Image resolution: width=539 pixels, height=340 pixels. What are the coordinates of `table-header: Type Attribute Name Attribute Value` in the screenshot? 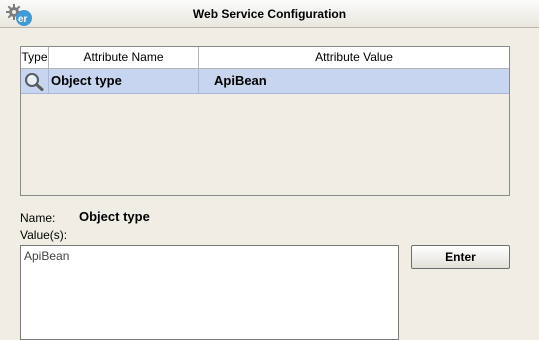 It's located at (265, 58).